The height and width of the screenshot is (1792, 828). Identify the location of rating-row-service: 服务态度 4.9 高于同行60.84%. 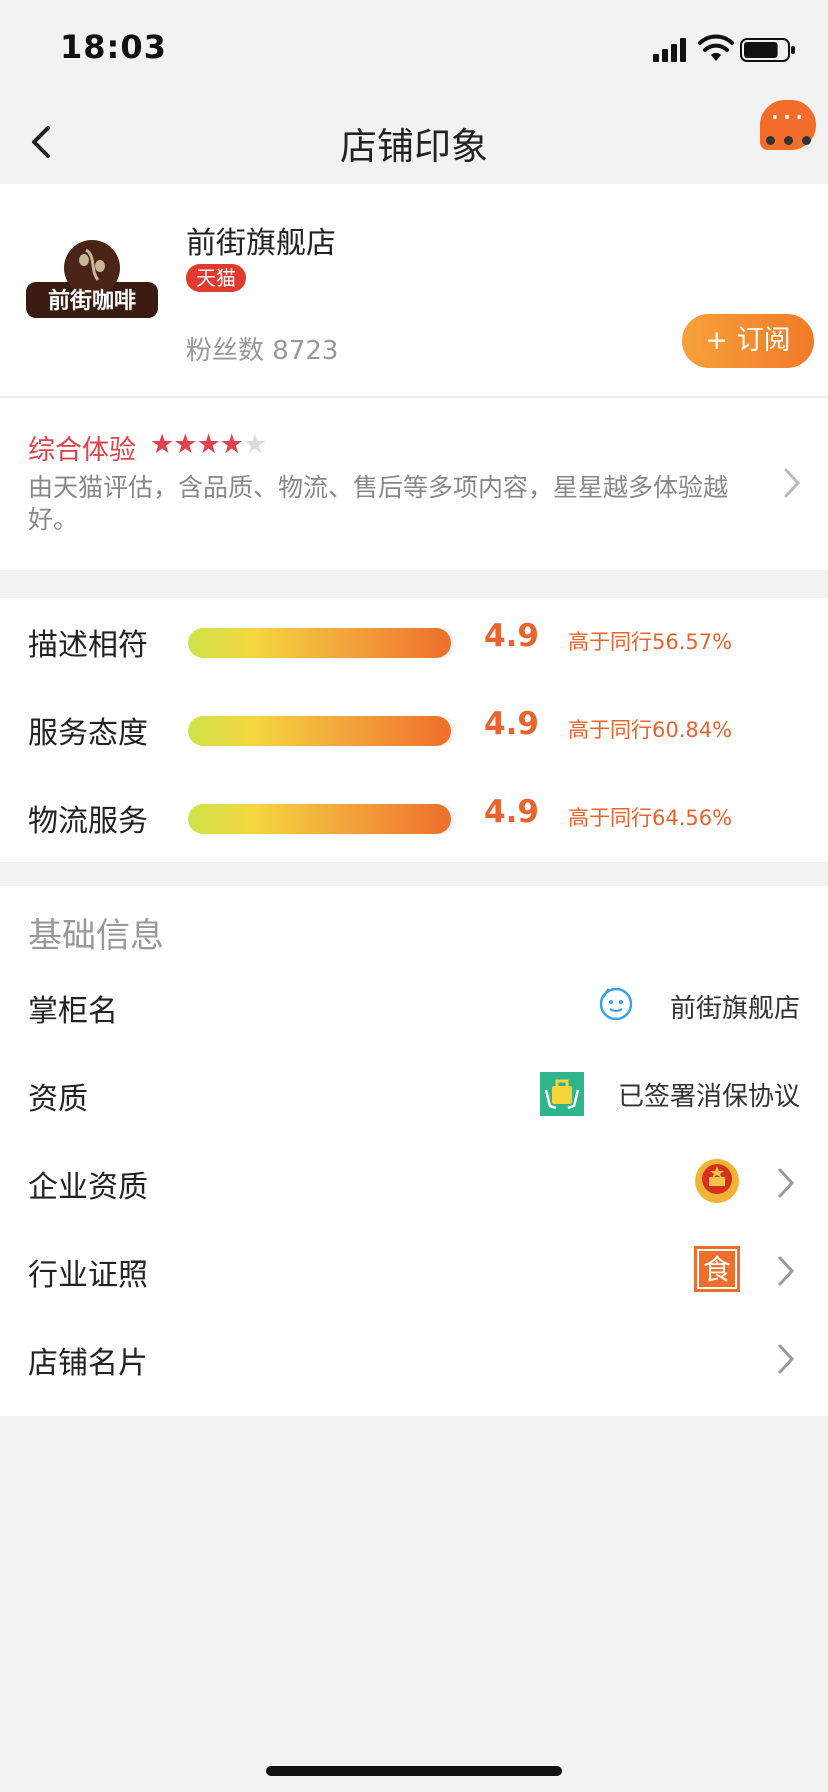
(414, 730).